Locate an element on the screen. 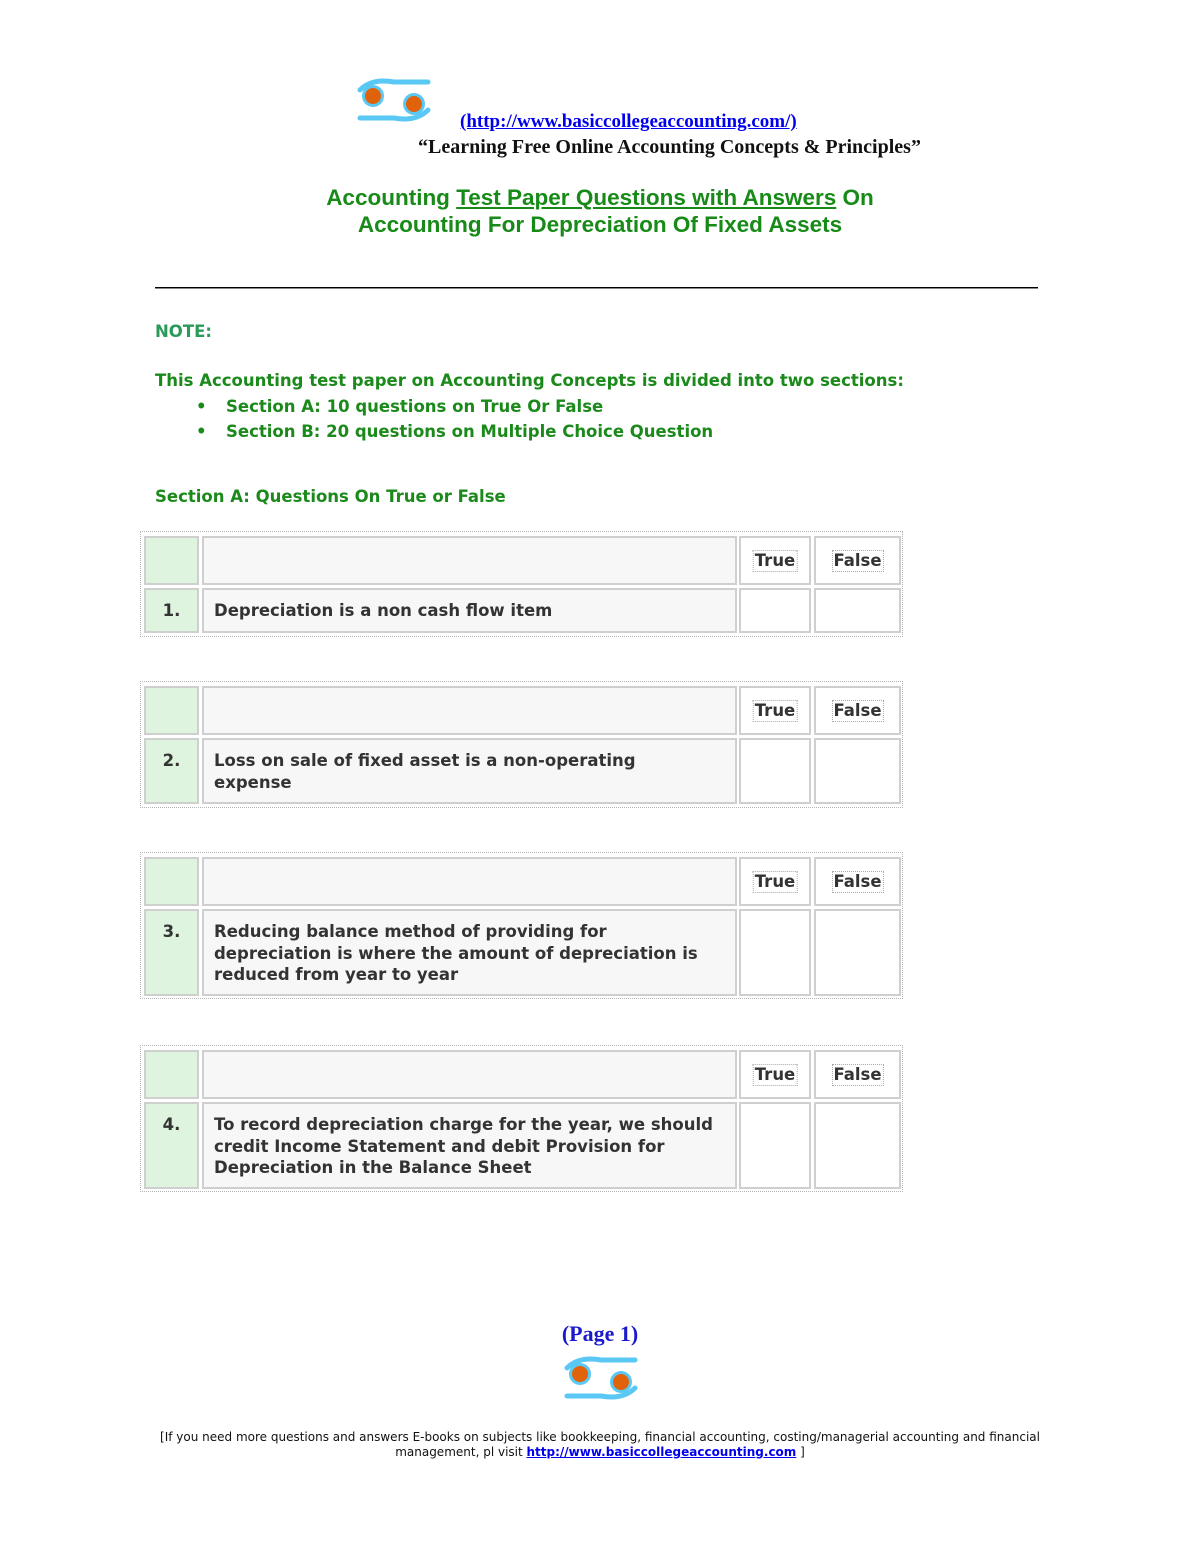 The width and height of the screenshot is (1200, 1553). question-text-cell: Depreciation is a non cash flow item is located at coordinates (469, 610).